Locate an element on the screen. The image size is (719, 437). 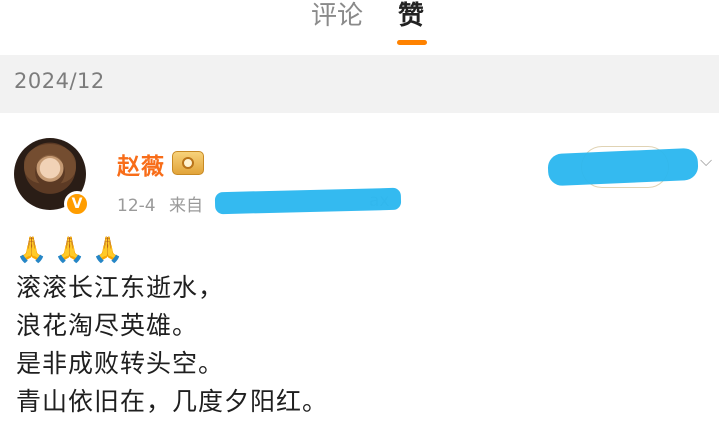
avatar-image is located at coordinates (50, 164).